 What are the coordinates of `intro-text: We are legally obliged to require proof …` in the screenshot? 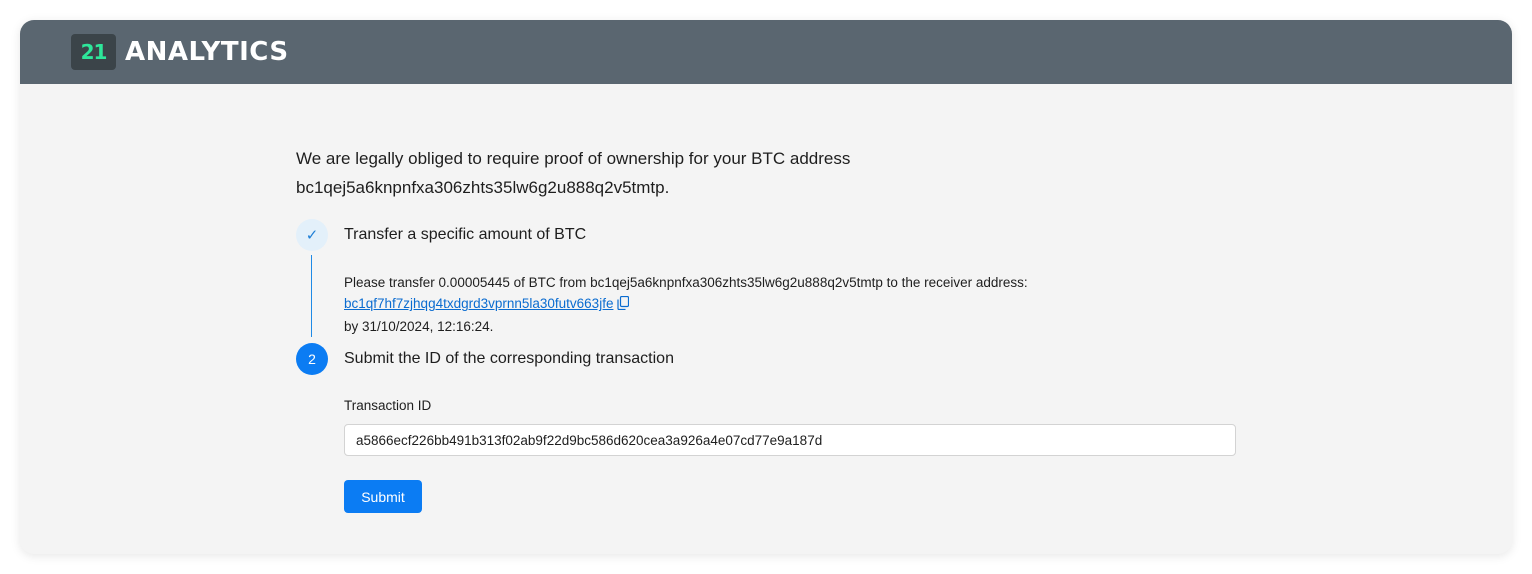 It's located at (771, 173).